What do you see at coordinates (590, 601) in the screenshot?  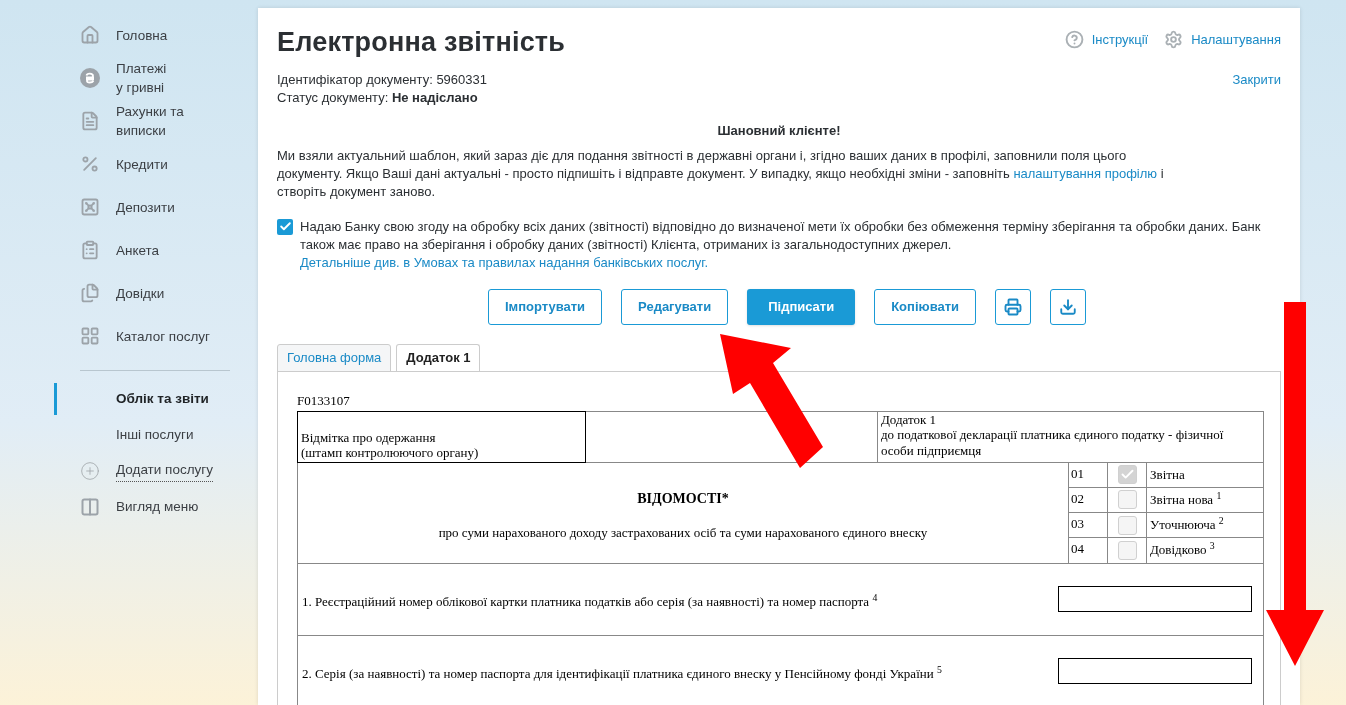 I see `field-label: 1. Реєстраційний номер облікової картки платника податків або серія (за наявності) та номер паспорта $^{4}$` at bounding box center [590, 601].